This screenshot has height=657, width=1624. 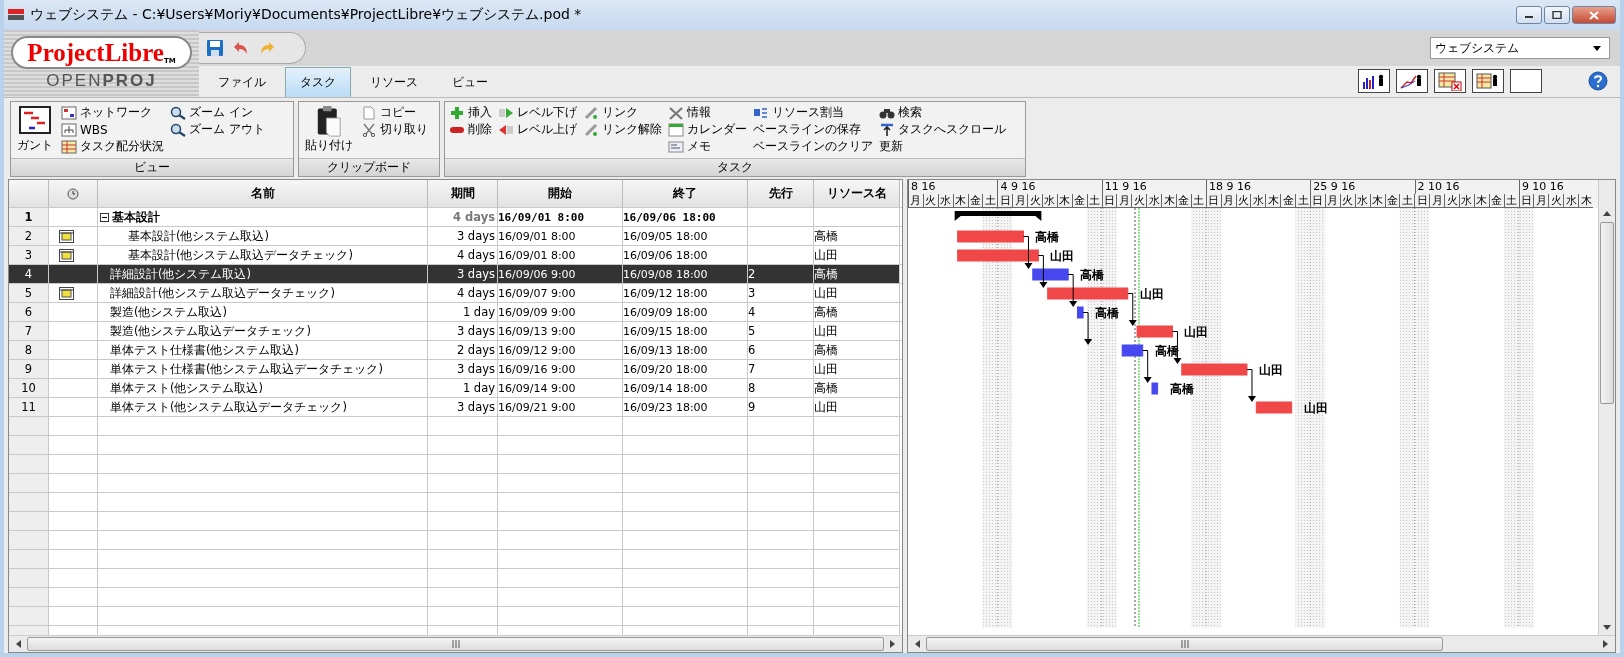 What do you see at coordinates (455, 274) in the screenshot?
I see `task-row: 4 詳細設計(他システム取込) 3 days 16/09/06 9:00 16/09/08 18:00 2 高橋` at bounding box center [455, 274].